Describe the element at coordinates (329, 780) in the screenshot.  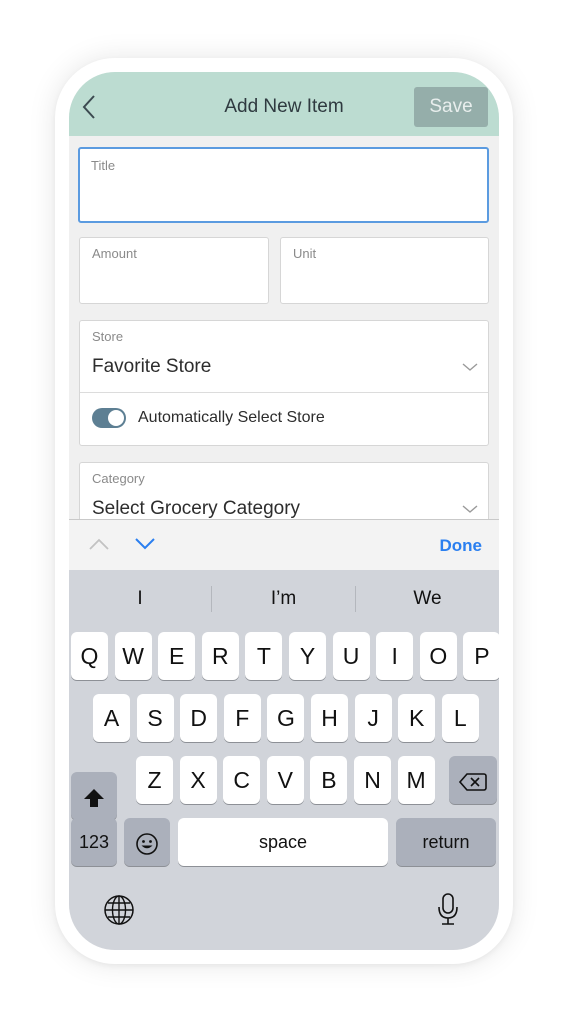
I see `key-b: B` at that location.